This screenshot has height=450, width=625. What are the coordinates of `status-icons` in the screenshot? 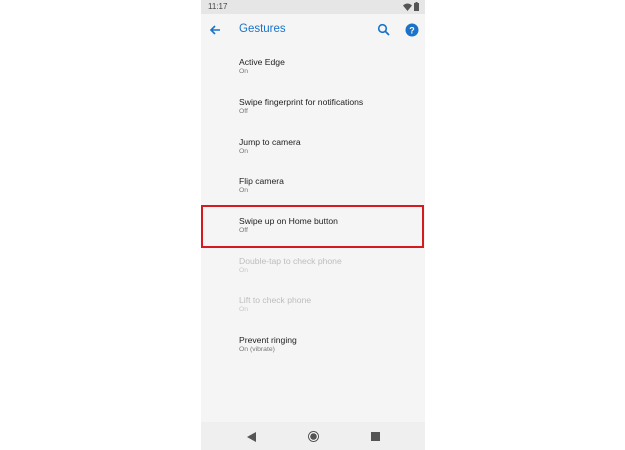 It's located at (411, 6).